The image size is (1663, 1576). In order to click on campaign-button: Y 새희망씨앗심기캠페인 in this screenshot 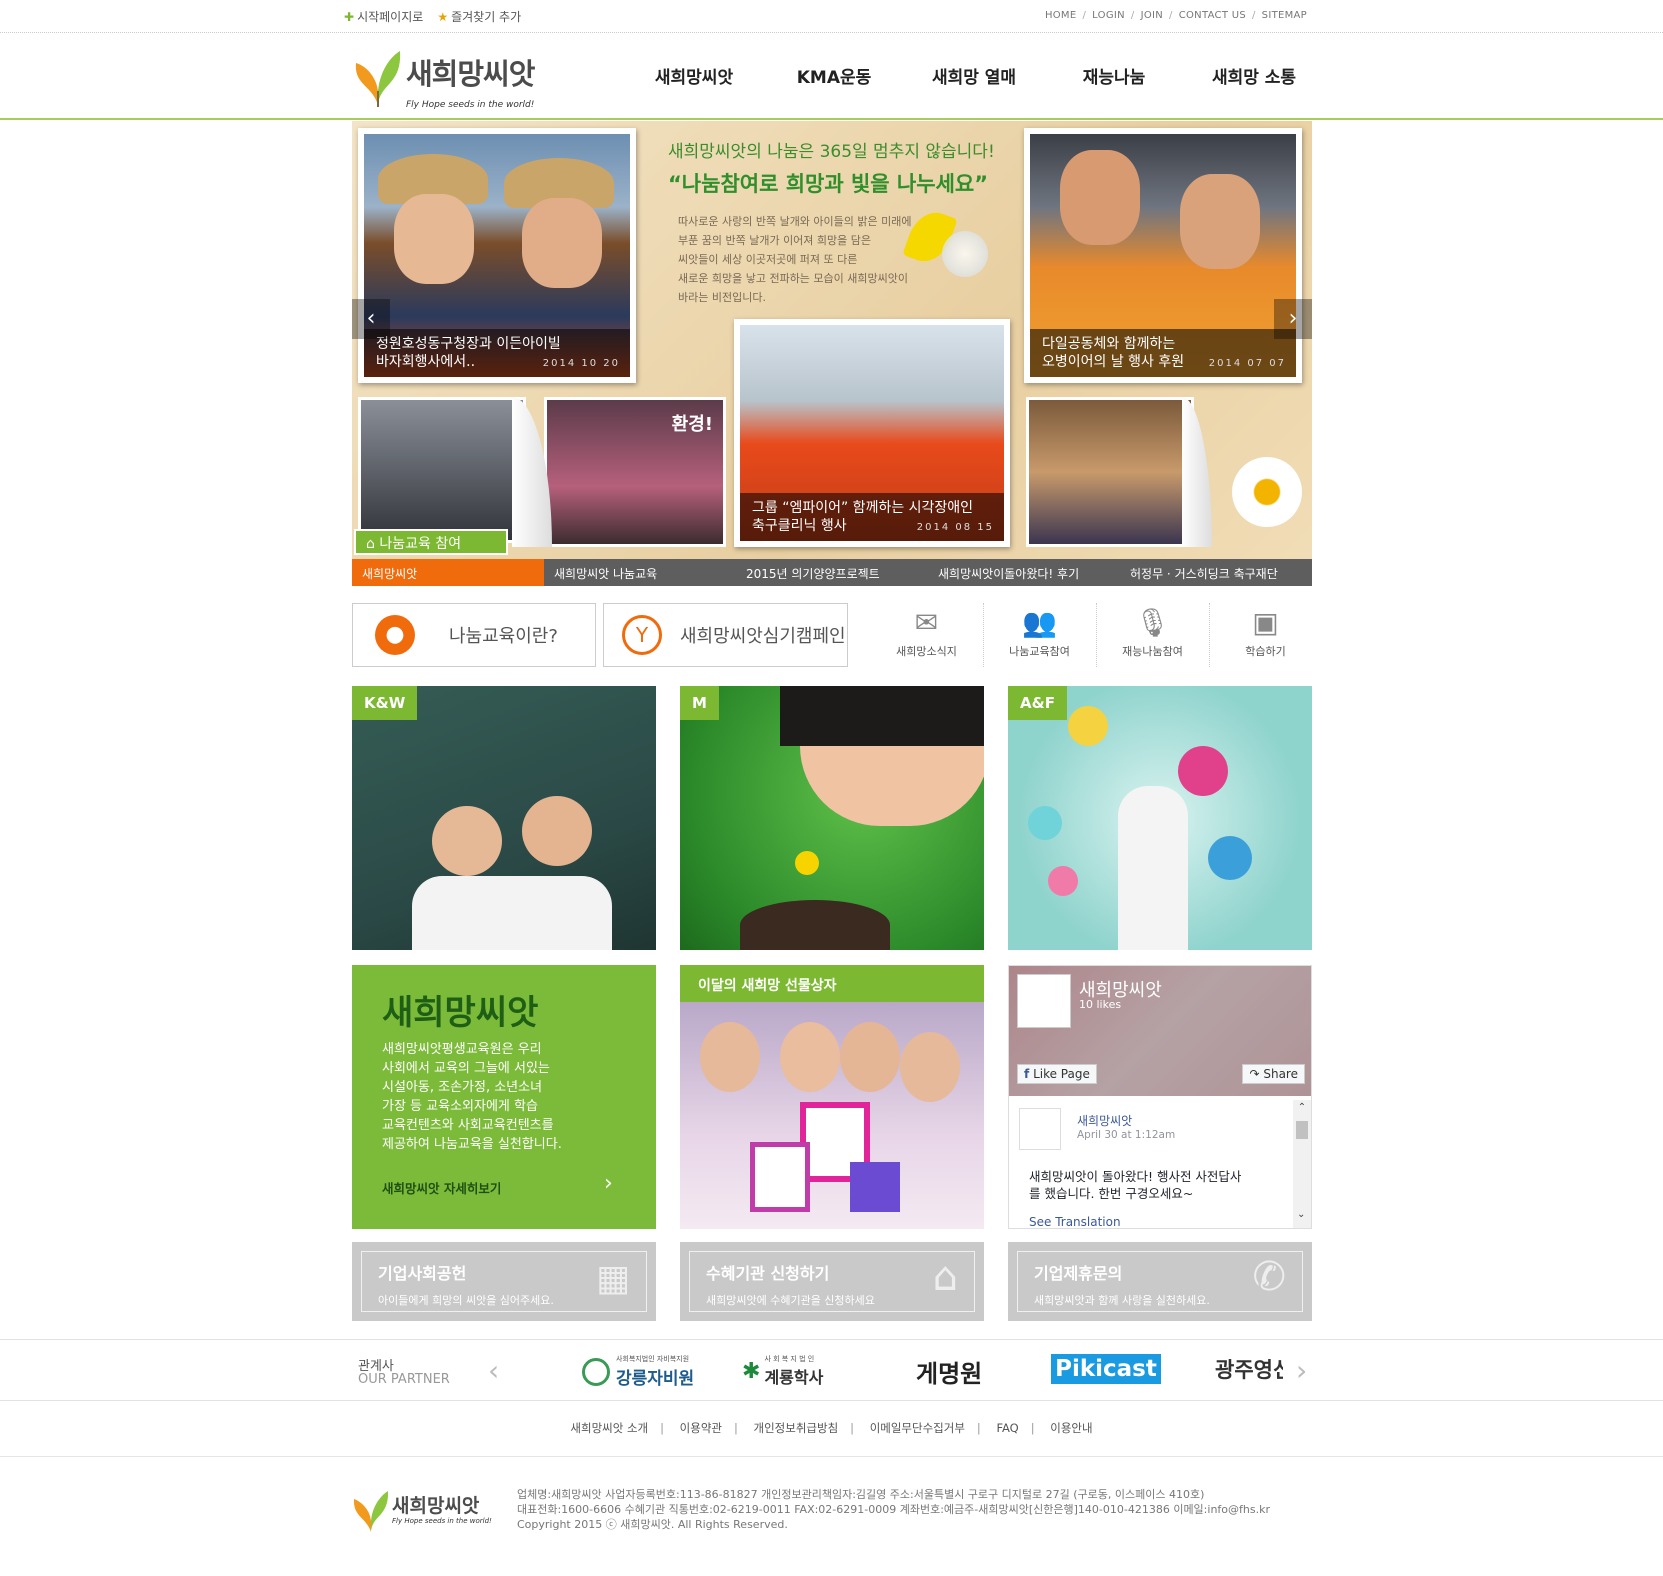, I will do `click(725, 635)`.